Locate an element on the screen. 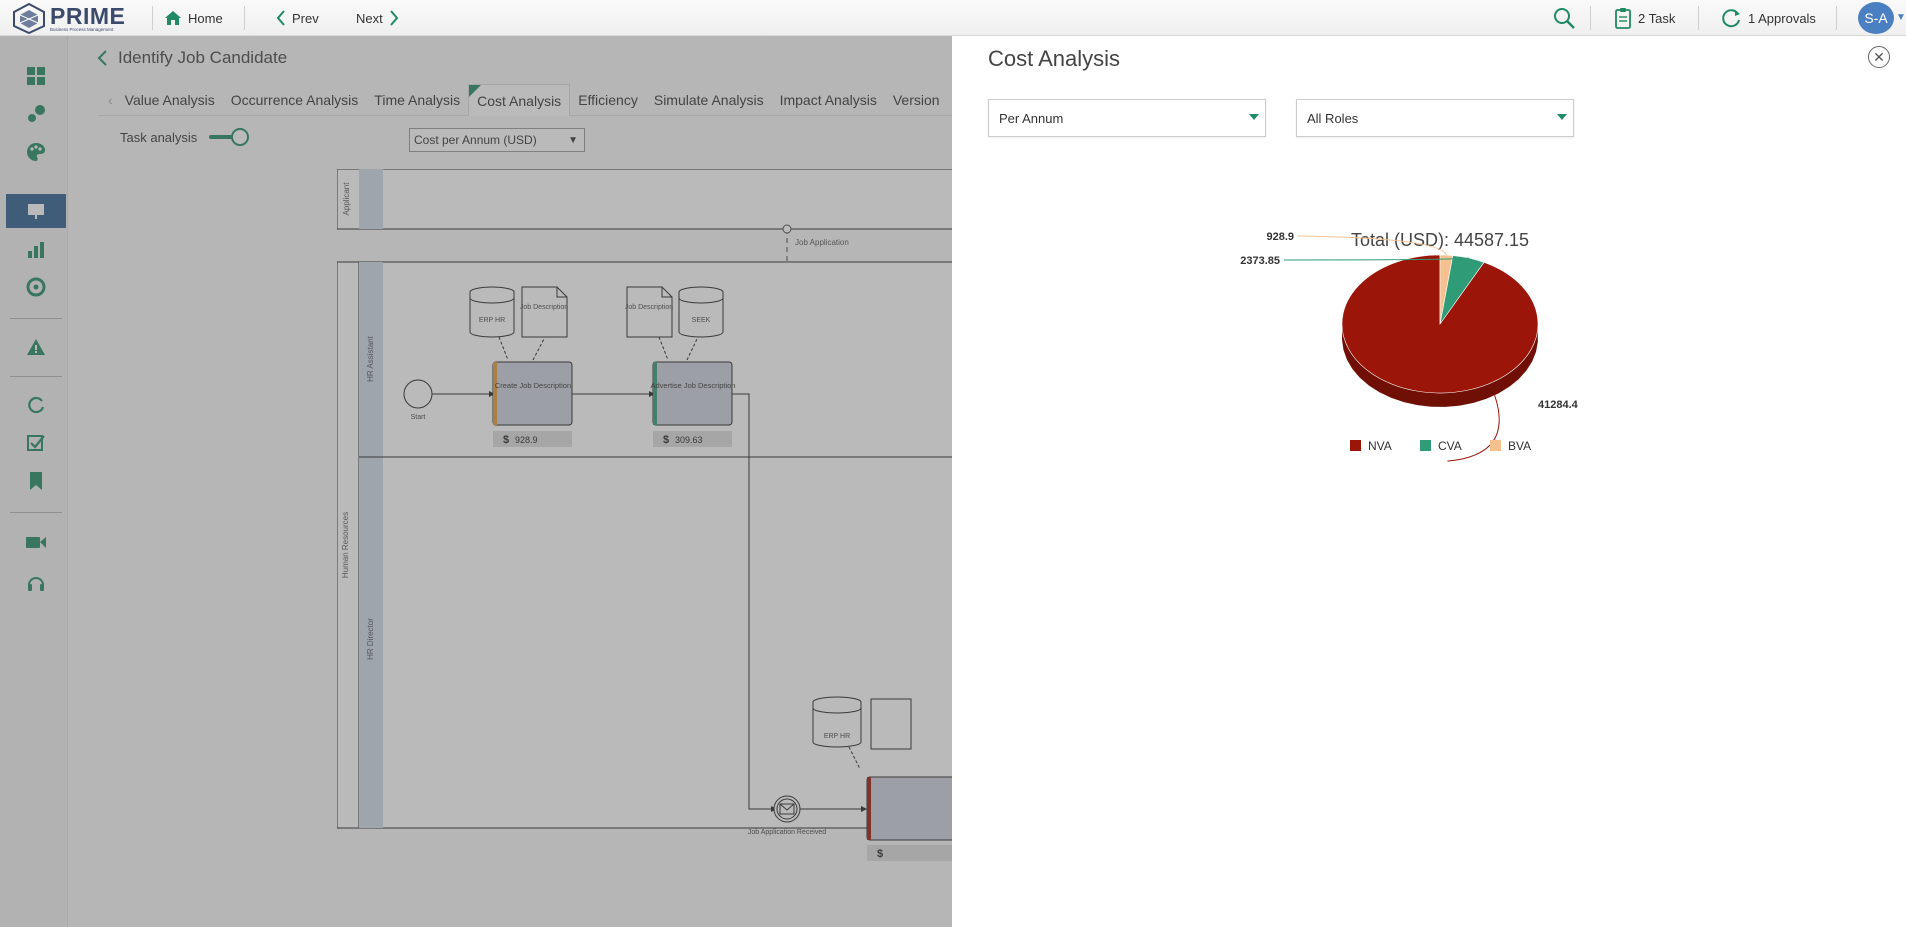 Image resolution: width=1906 pixels, height=927 pixels. prev-label: Prev is located at coordinates (305, 18).